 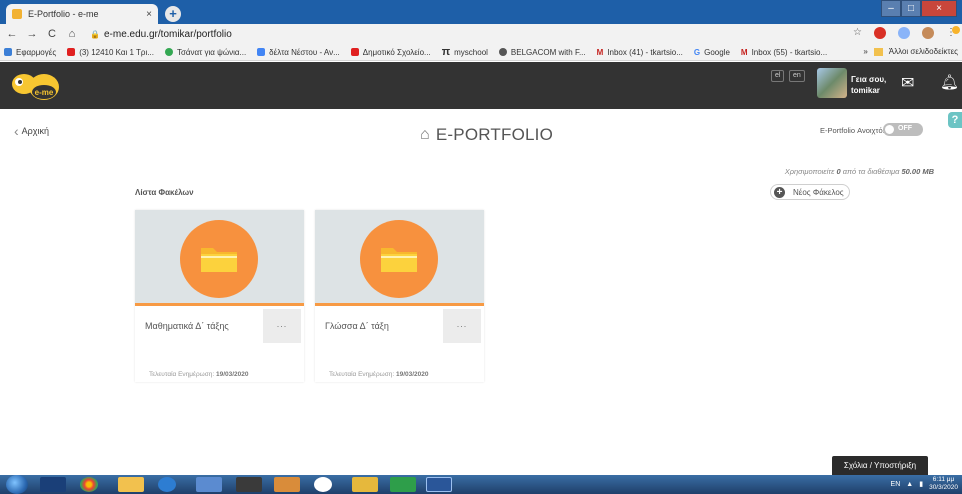 What do you see at coordinates (865, 90) in the screenshot?
I see `username: tomikar` at bounding box center [865, 90].